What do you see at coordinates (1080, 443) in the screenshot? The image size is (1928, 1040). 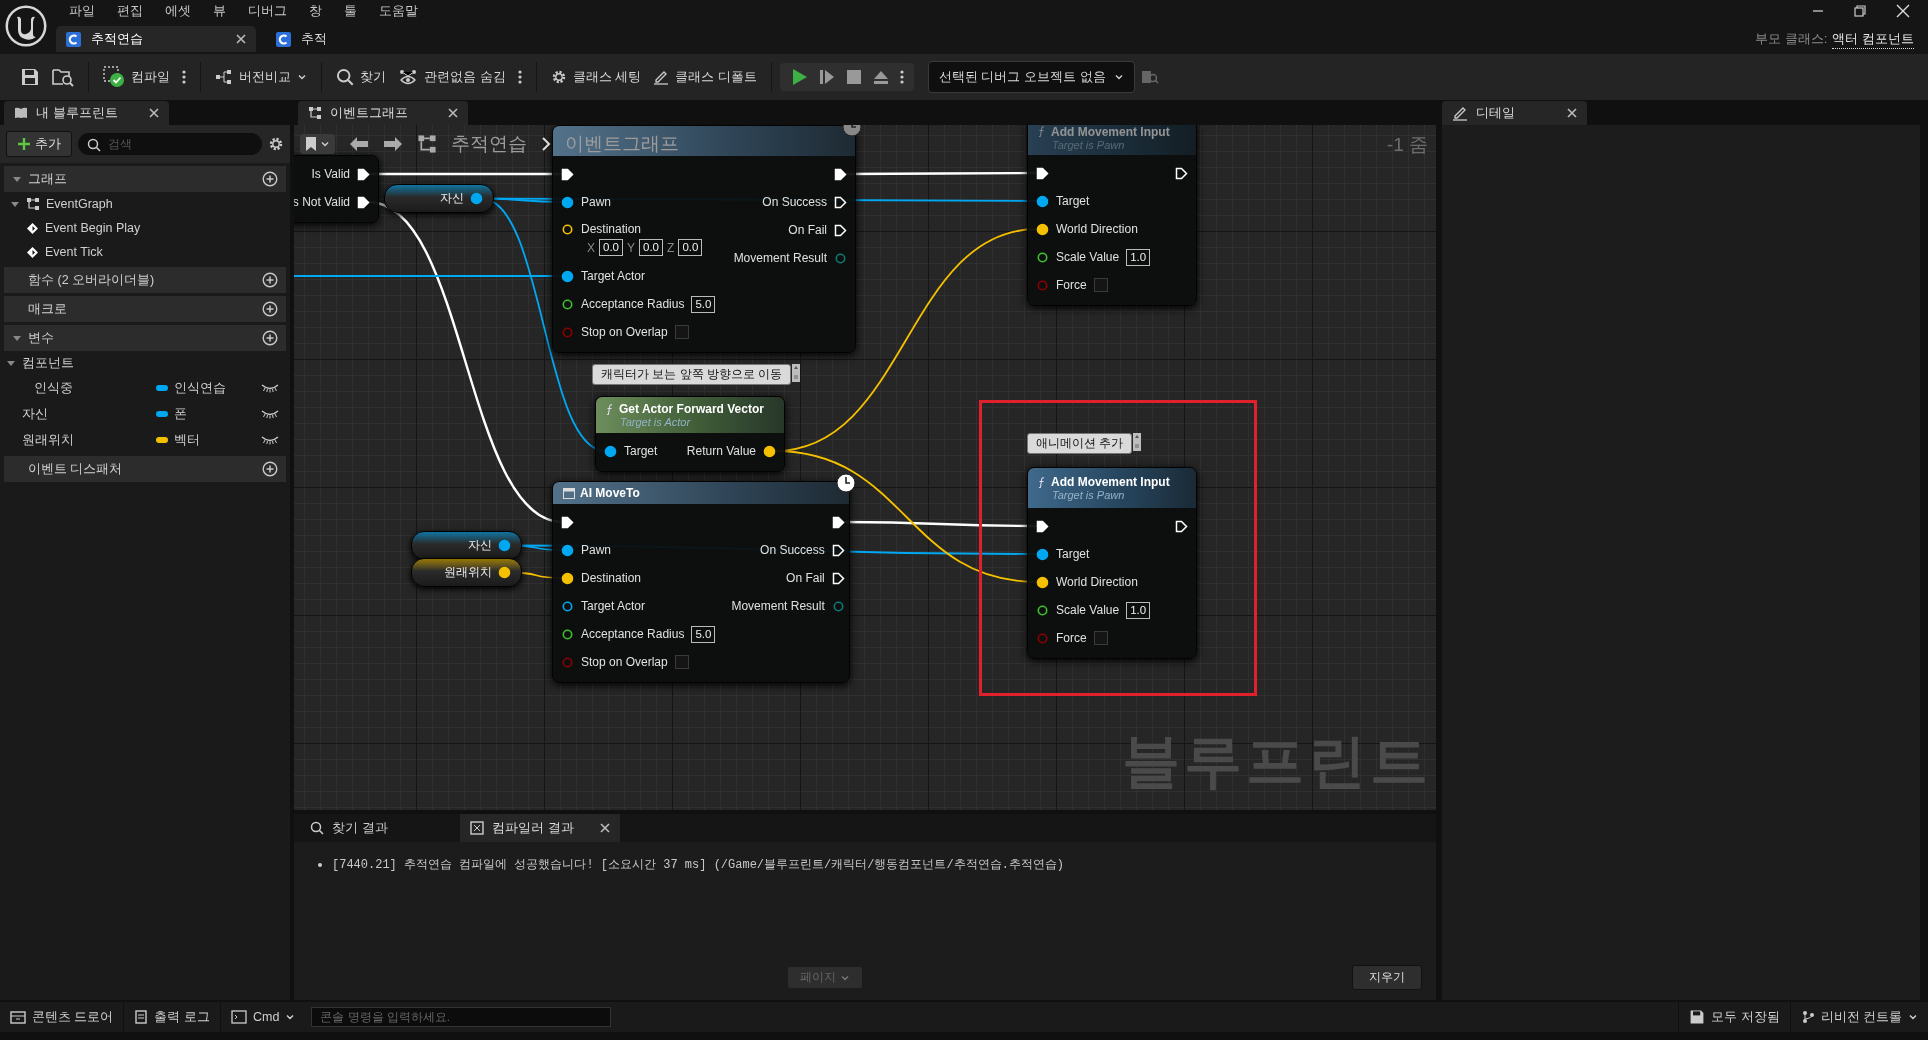 I see `comment-bubble: 애니메이션 추가` at bounding box center [1080, 443].